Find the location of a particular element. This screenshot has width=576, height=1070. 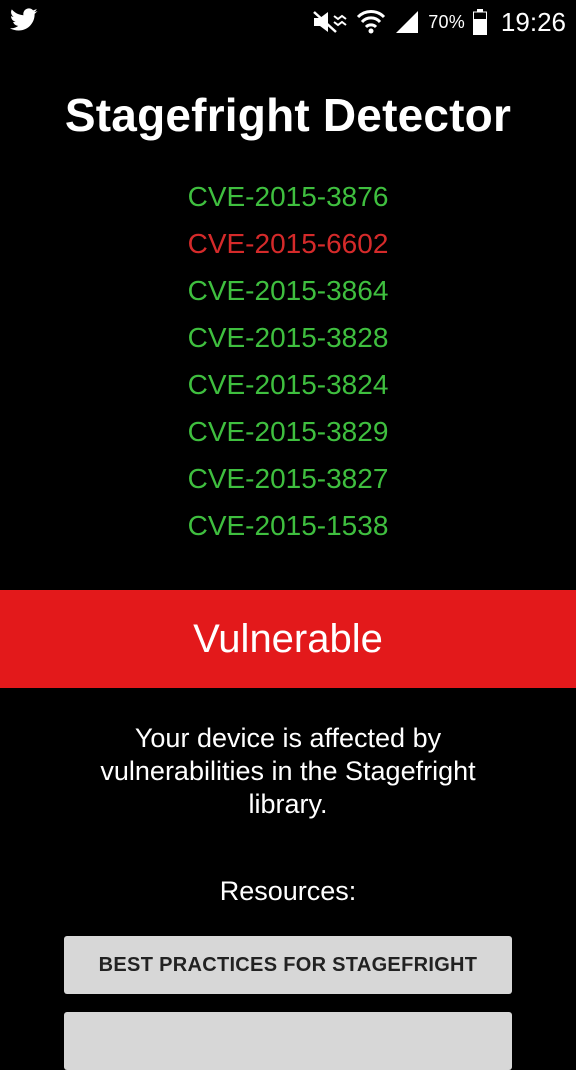

result-label: Vulnerable is located at coordinates (288, 638).